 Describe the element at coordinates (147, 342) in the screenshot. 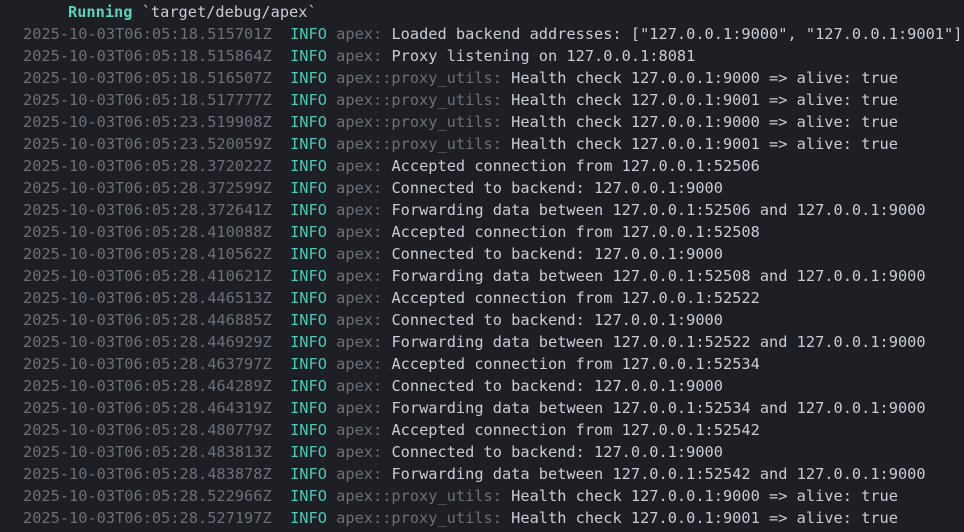

I see `log-timestamp: 2025-10-03T06:05:28.446929Z` at that location.